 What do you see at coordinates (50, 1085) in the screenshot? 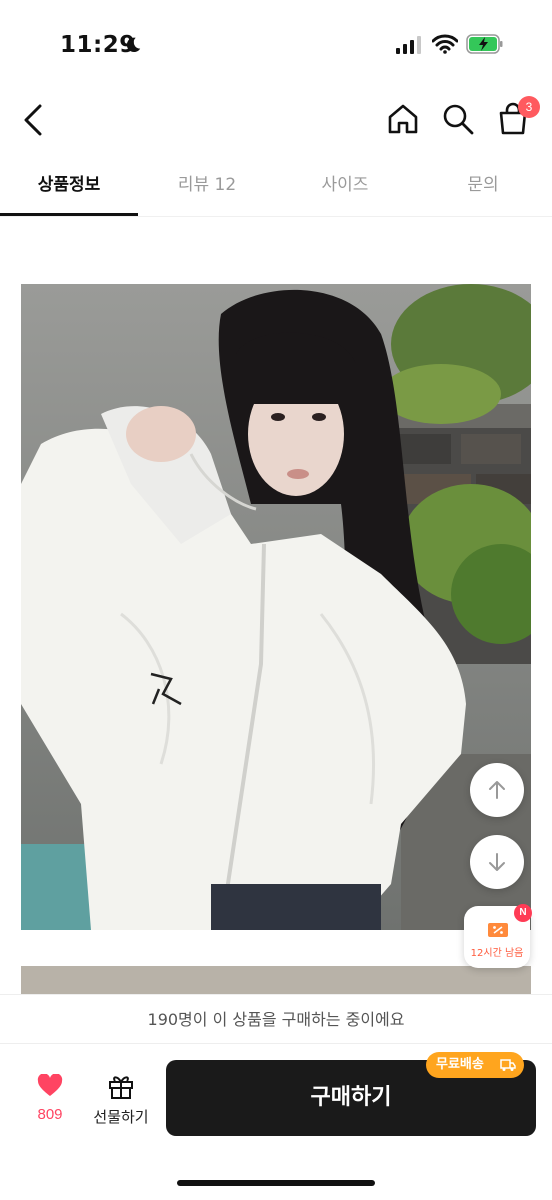
I see `heart-icon` at bounding box center [50, 1085].